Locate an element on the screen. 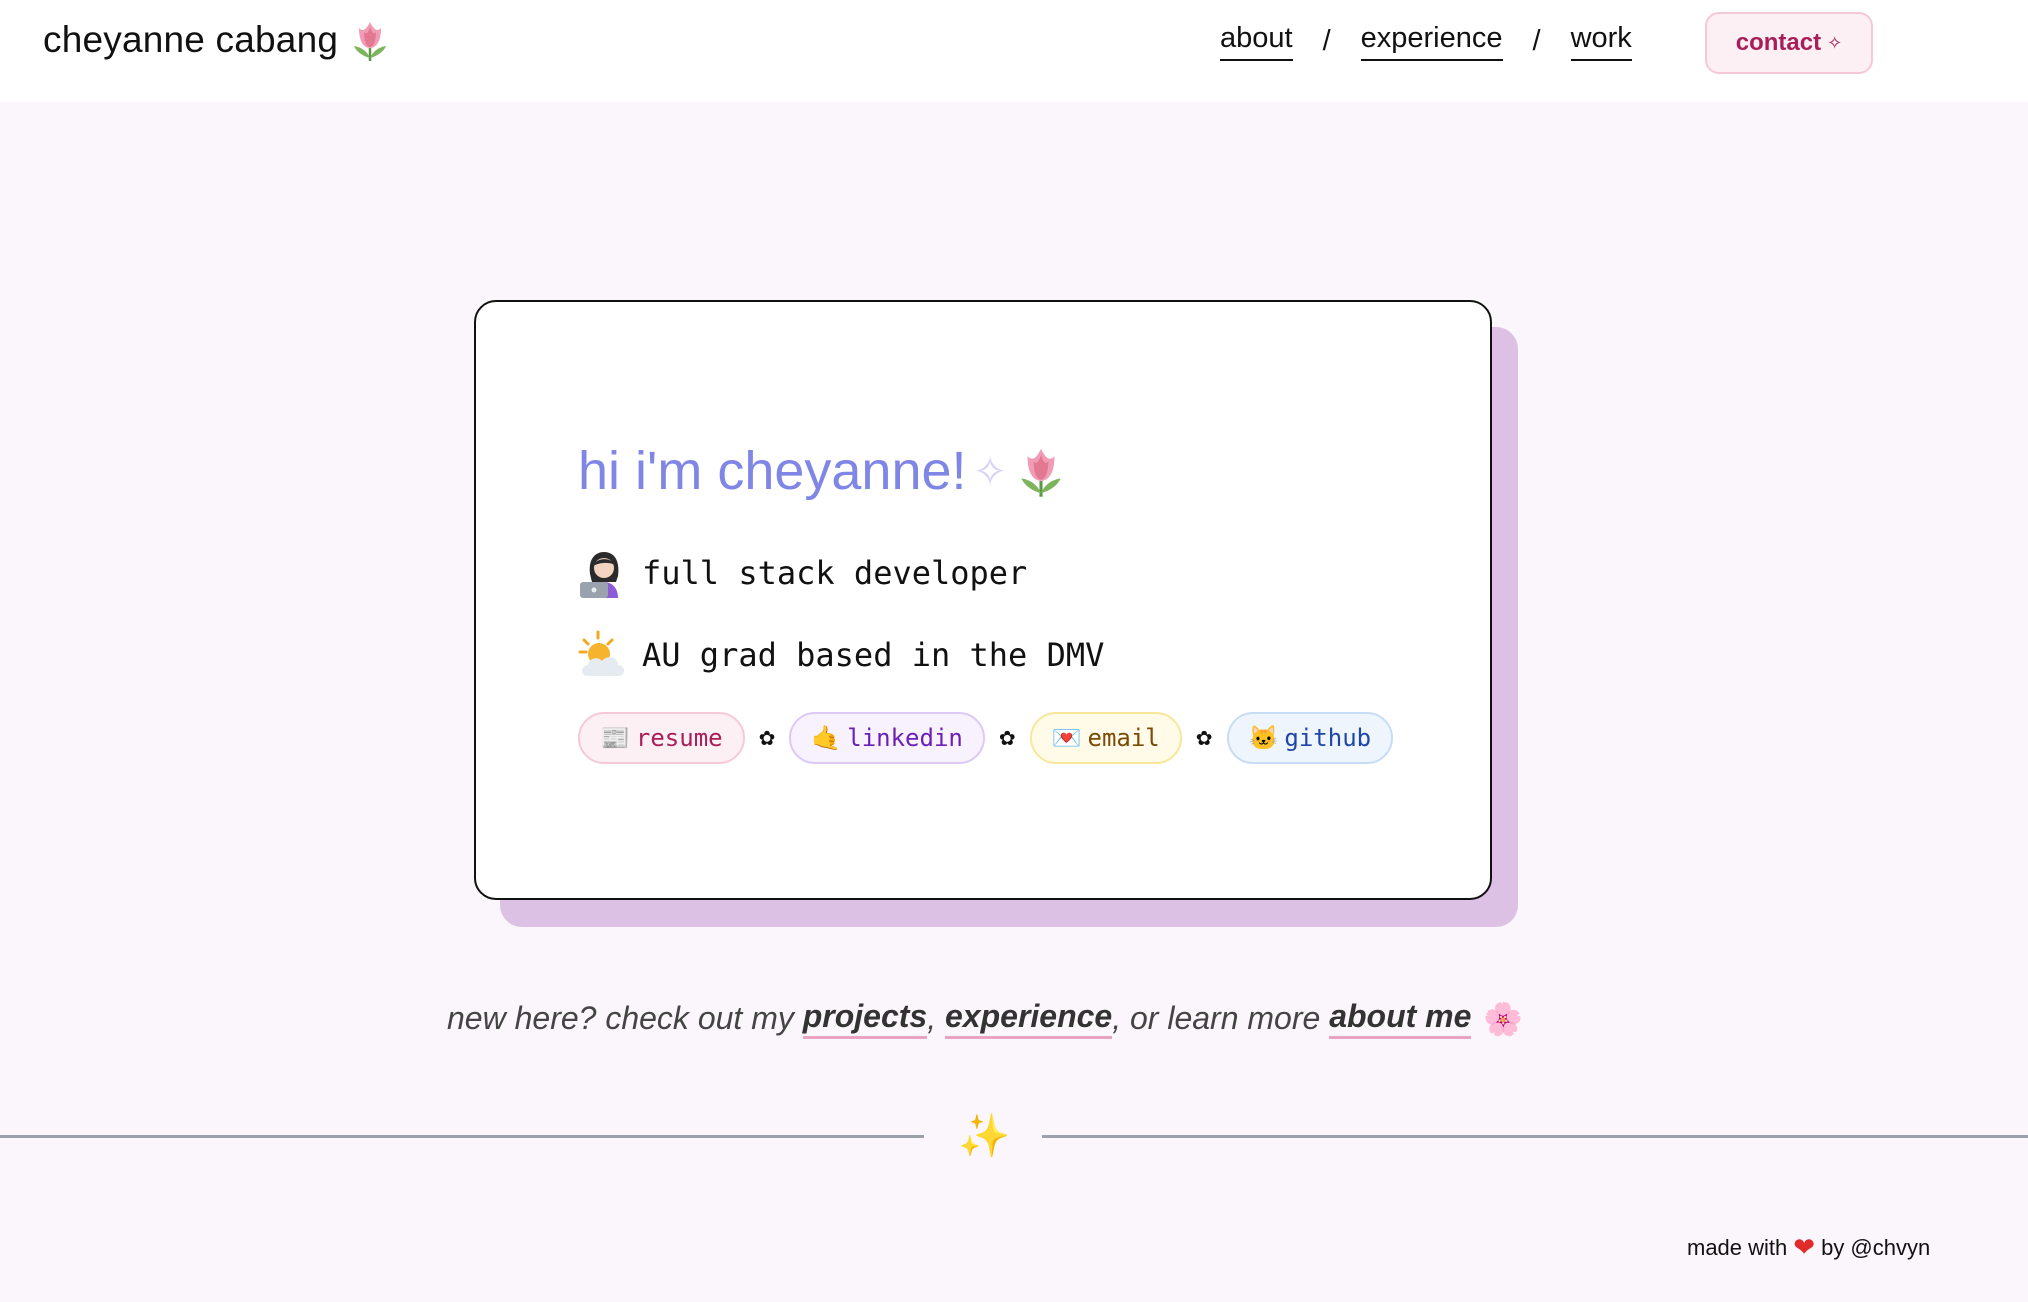  nav-work-link: work is located at coordinates (1601, 41).